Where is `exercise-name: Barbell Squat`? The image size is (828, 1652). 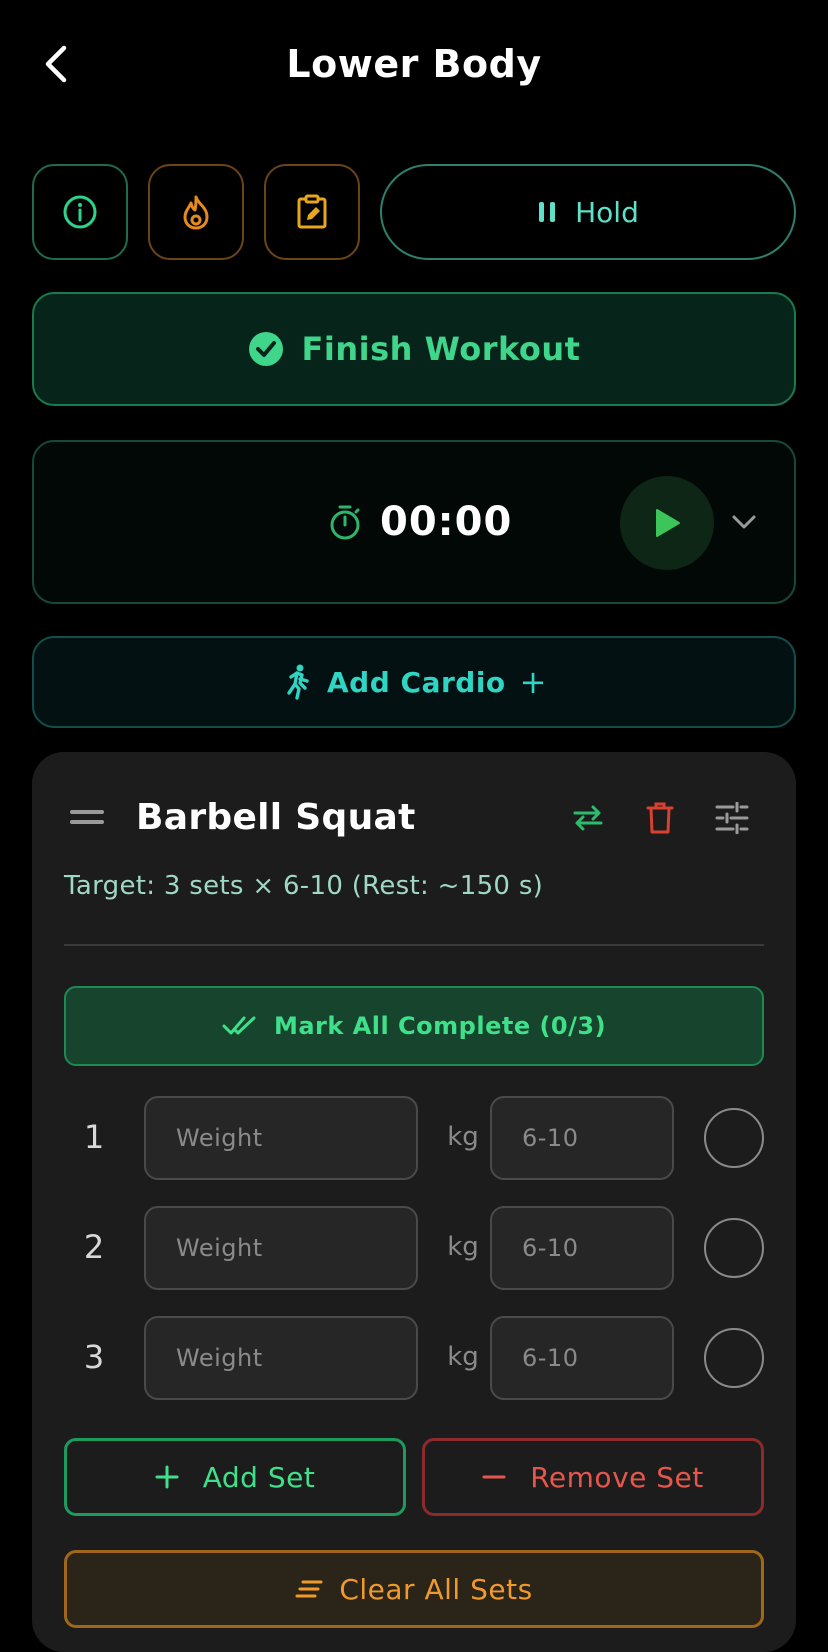
exercise-name: Barbell Squat is located at coordinates (276, 817).